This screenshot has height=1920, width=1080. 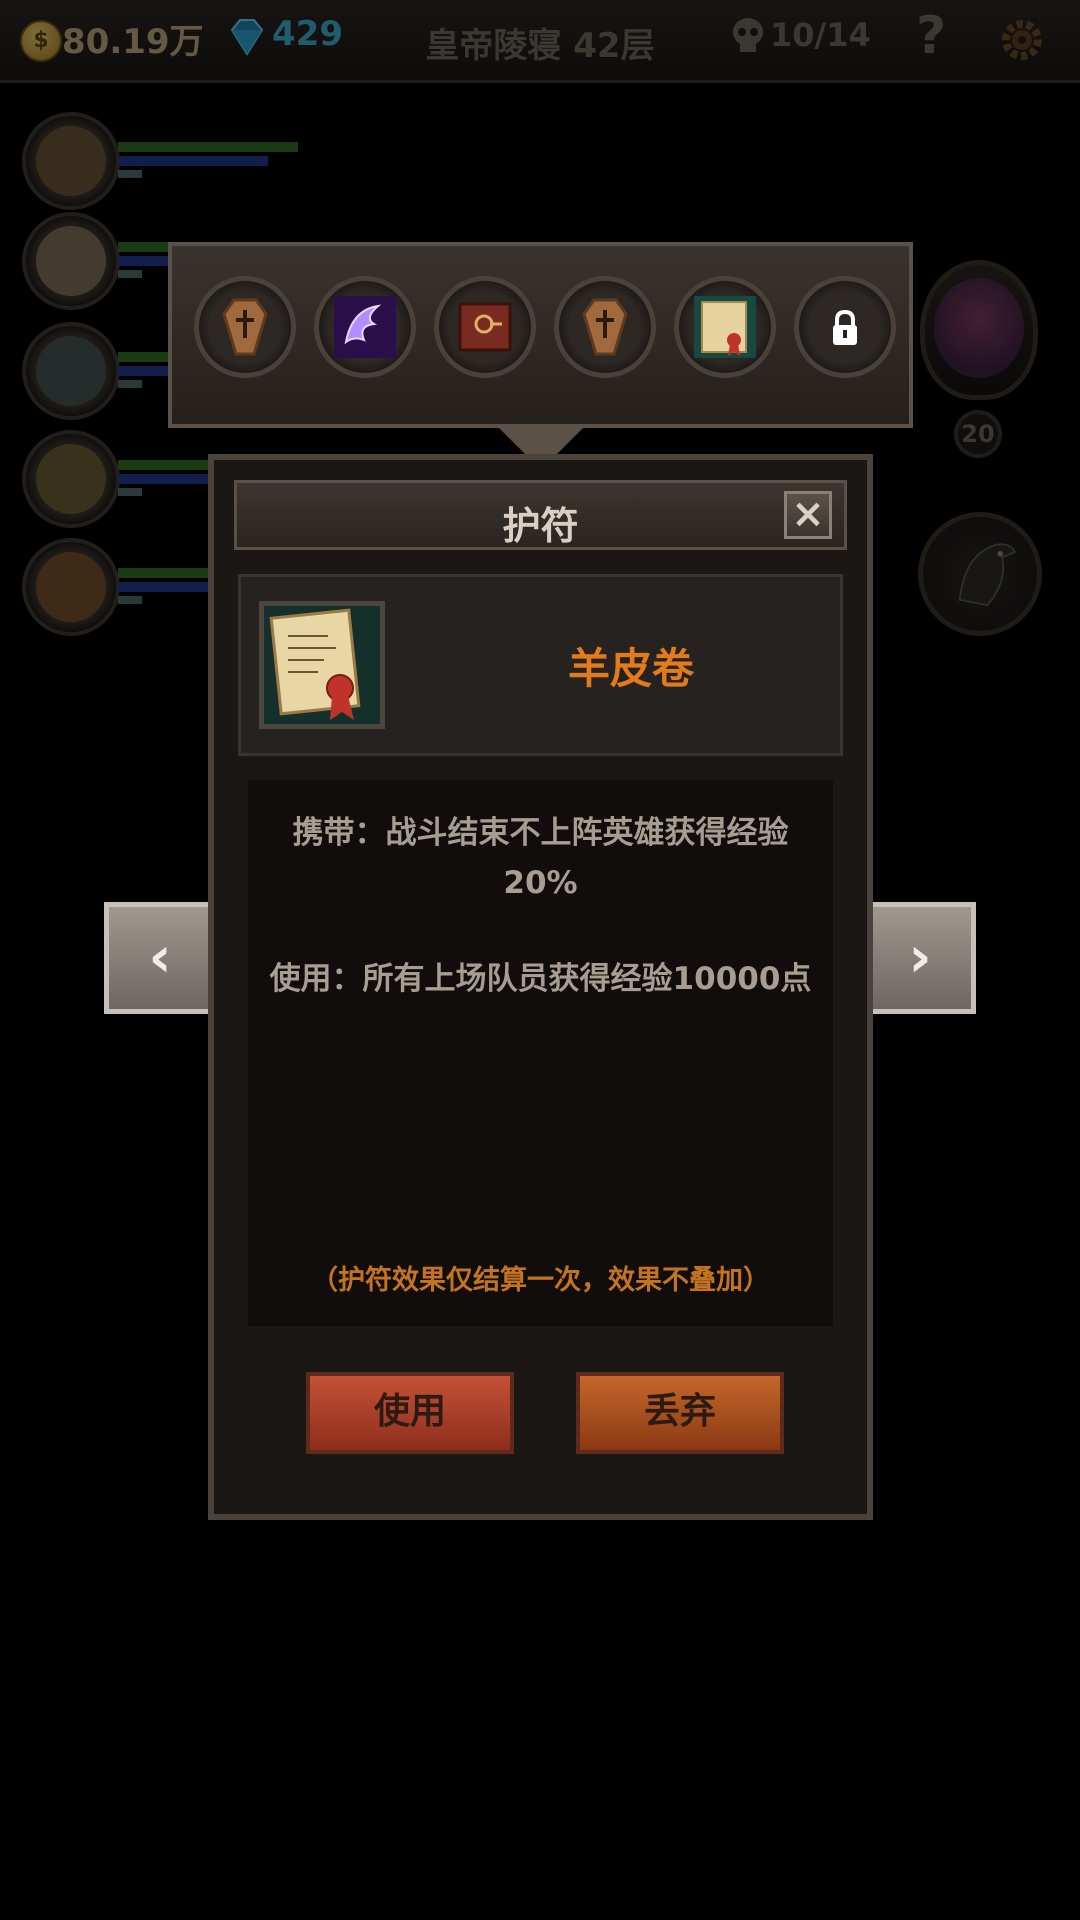 I want to click on lock-icon, so click(x=845, y=327).